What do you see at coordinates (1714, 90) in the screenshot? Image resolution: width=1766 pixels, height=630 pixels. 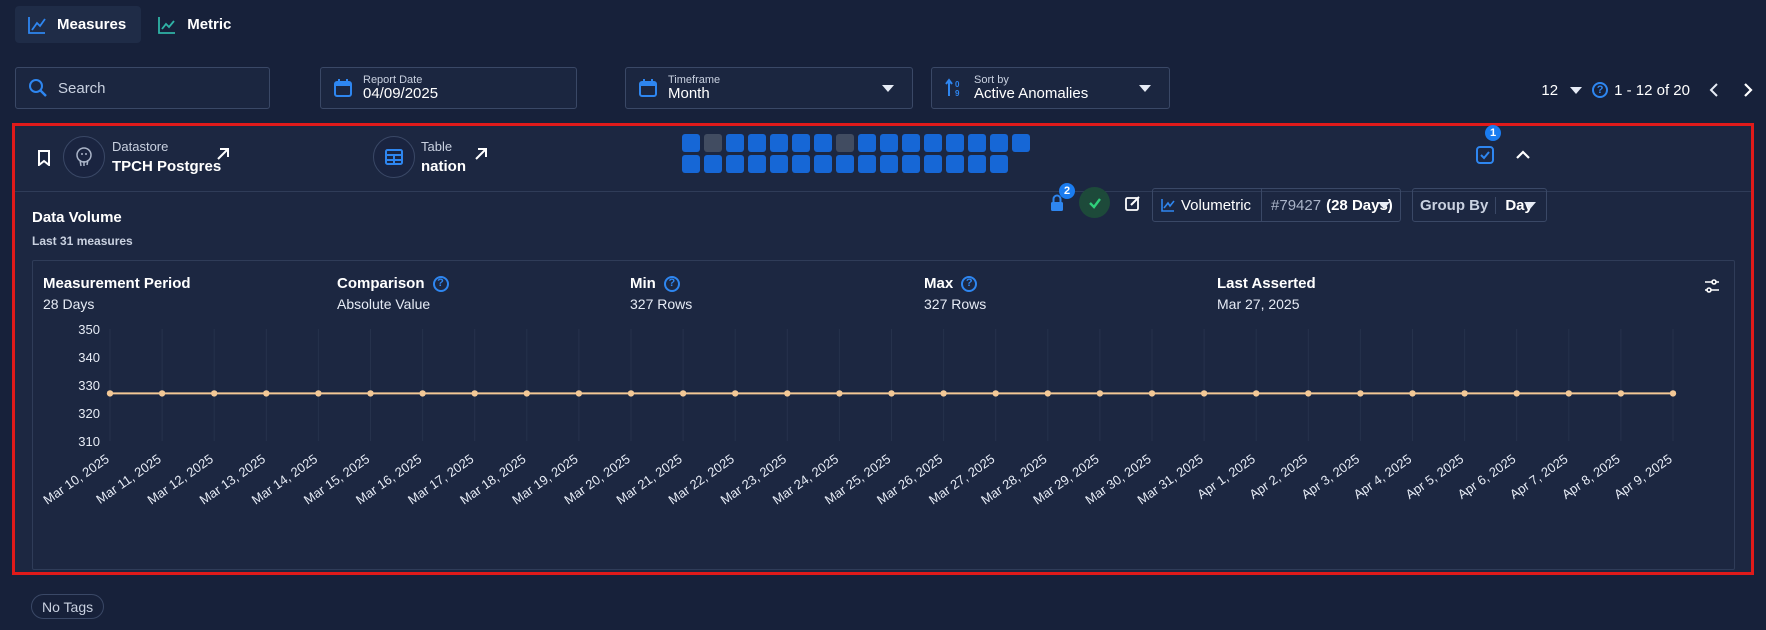 I see `chevron-left-icon` at bounding box center [1714, 90].